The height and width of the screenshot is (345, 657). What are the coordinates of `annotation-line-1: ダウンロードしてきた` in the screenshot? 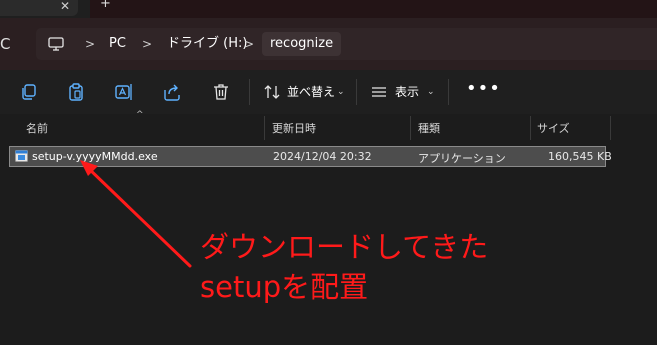 It's located at (344, 247).